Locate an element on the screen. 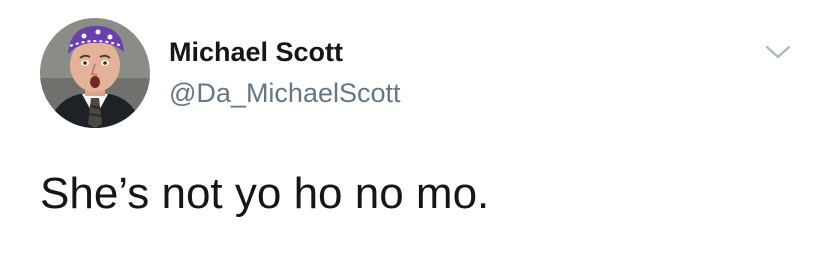  author-handle: @Da_MichaelScott is located at coordinates (285, 93).